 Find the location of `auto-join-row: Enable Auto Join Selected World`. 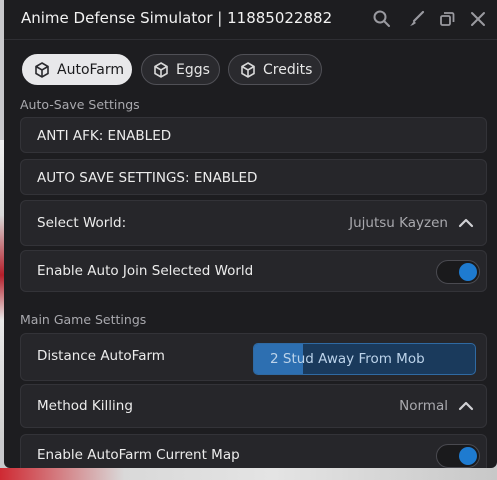

auto-join-row: Enable Auto Join Selected World is located at coordinates (253, 271).